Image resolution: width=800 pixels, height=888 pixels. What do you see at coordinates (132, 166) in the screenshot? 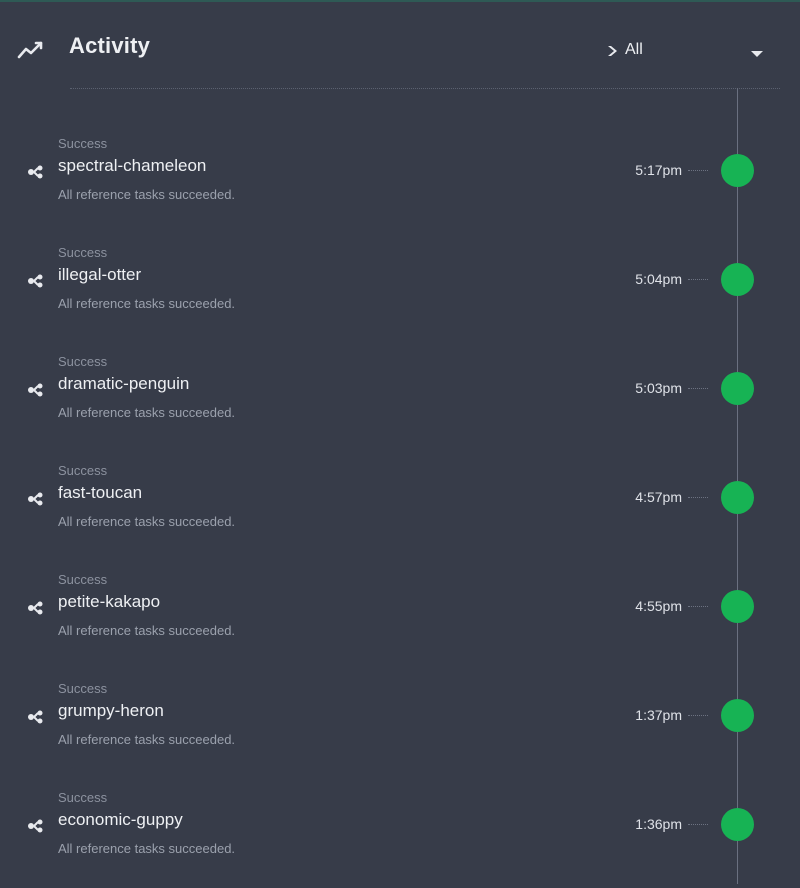
I see `run-name-link: spectral-chameleon` at bounding box center [132, 166].